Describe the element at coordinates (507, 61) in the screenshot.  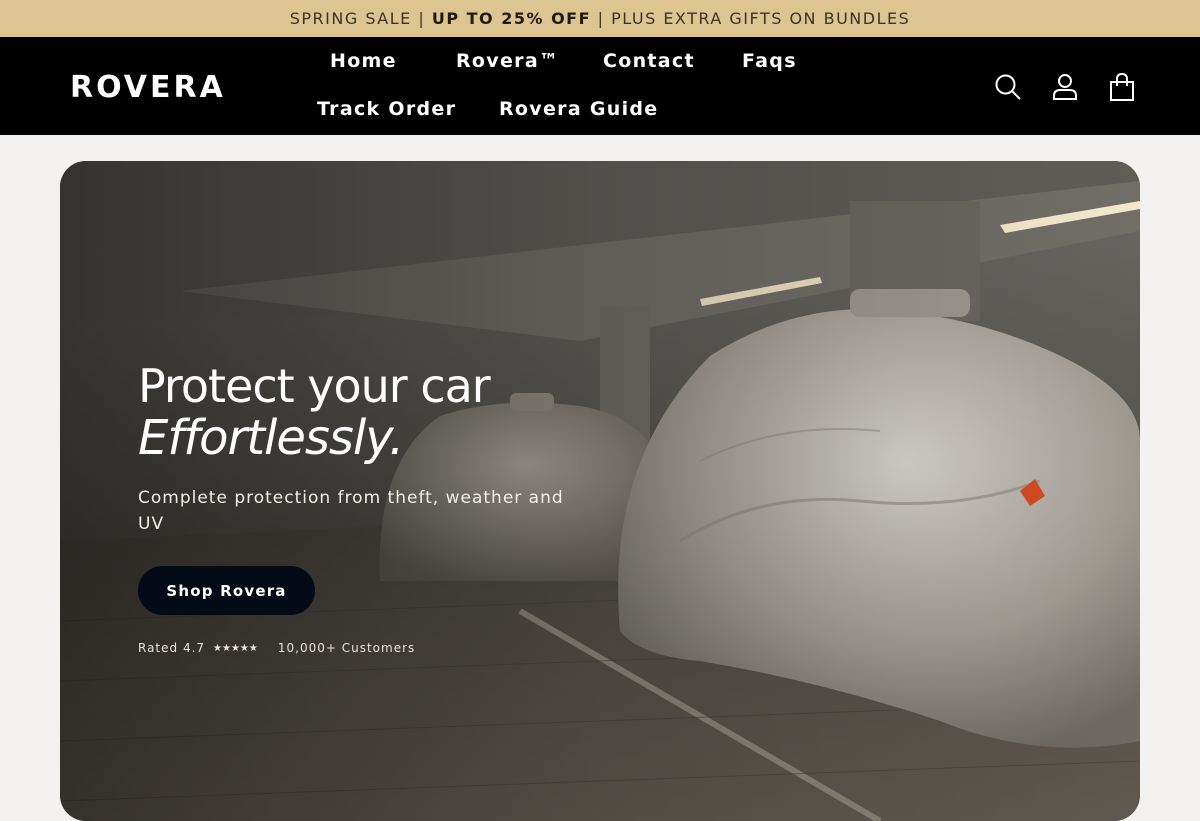
I see `nav-item-rovera: Rovera™` at that location.